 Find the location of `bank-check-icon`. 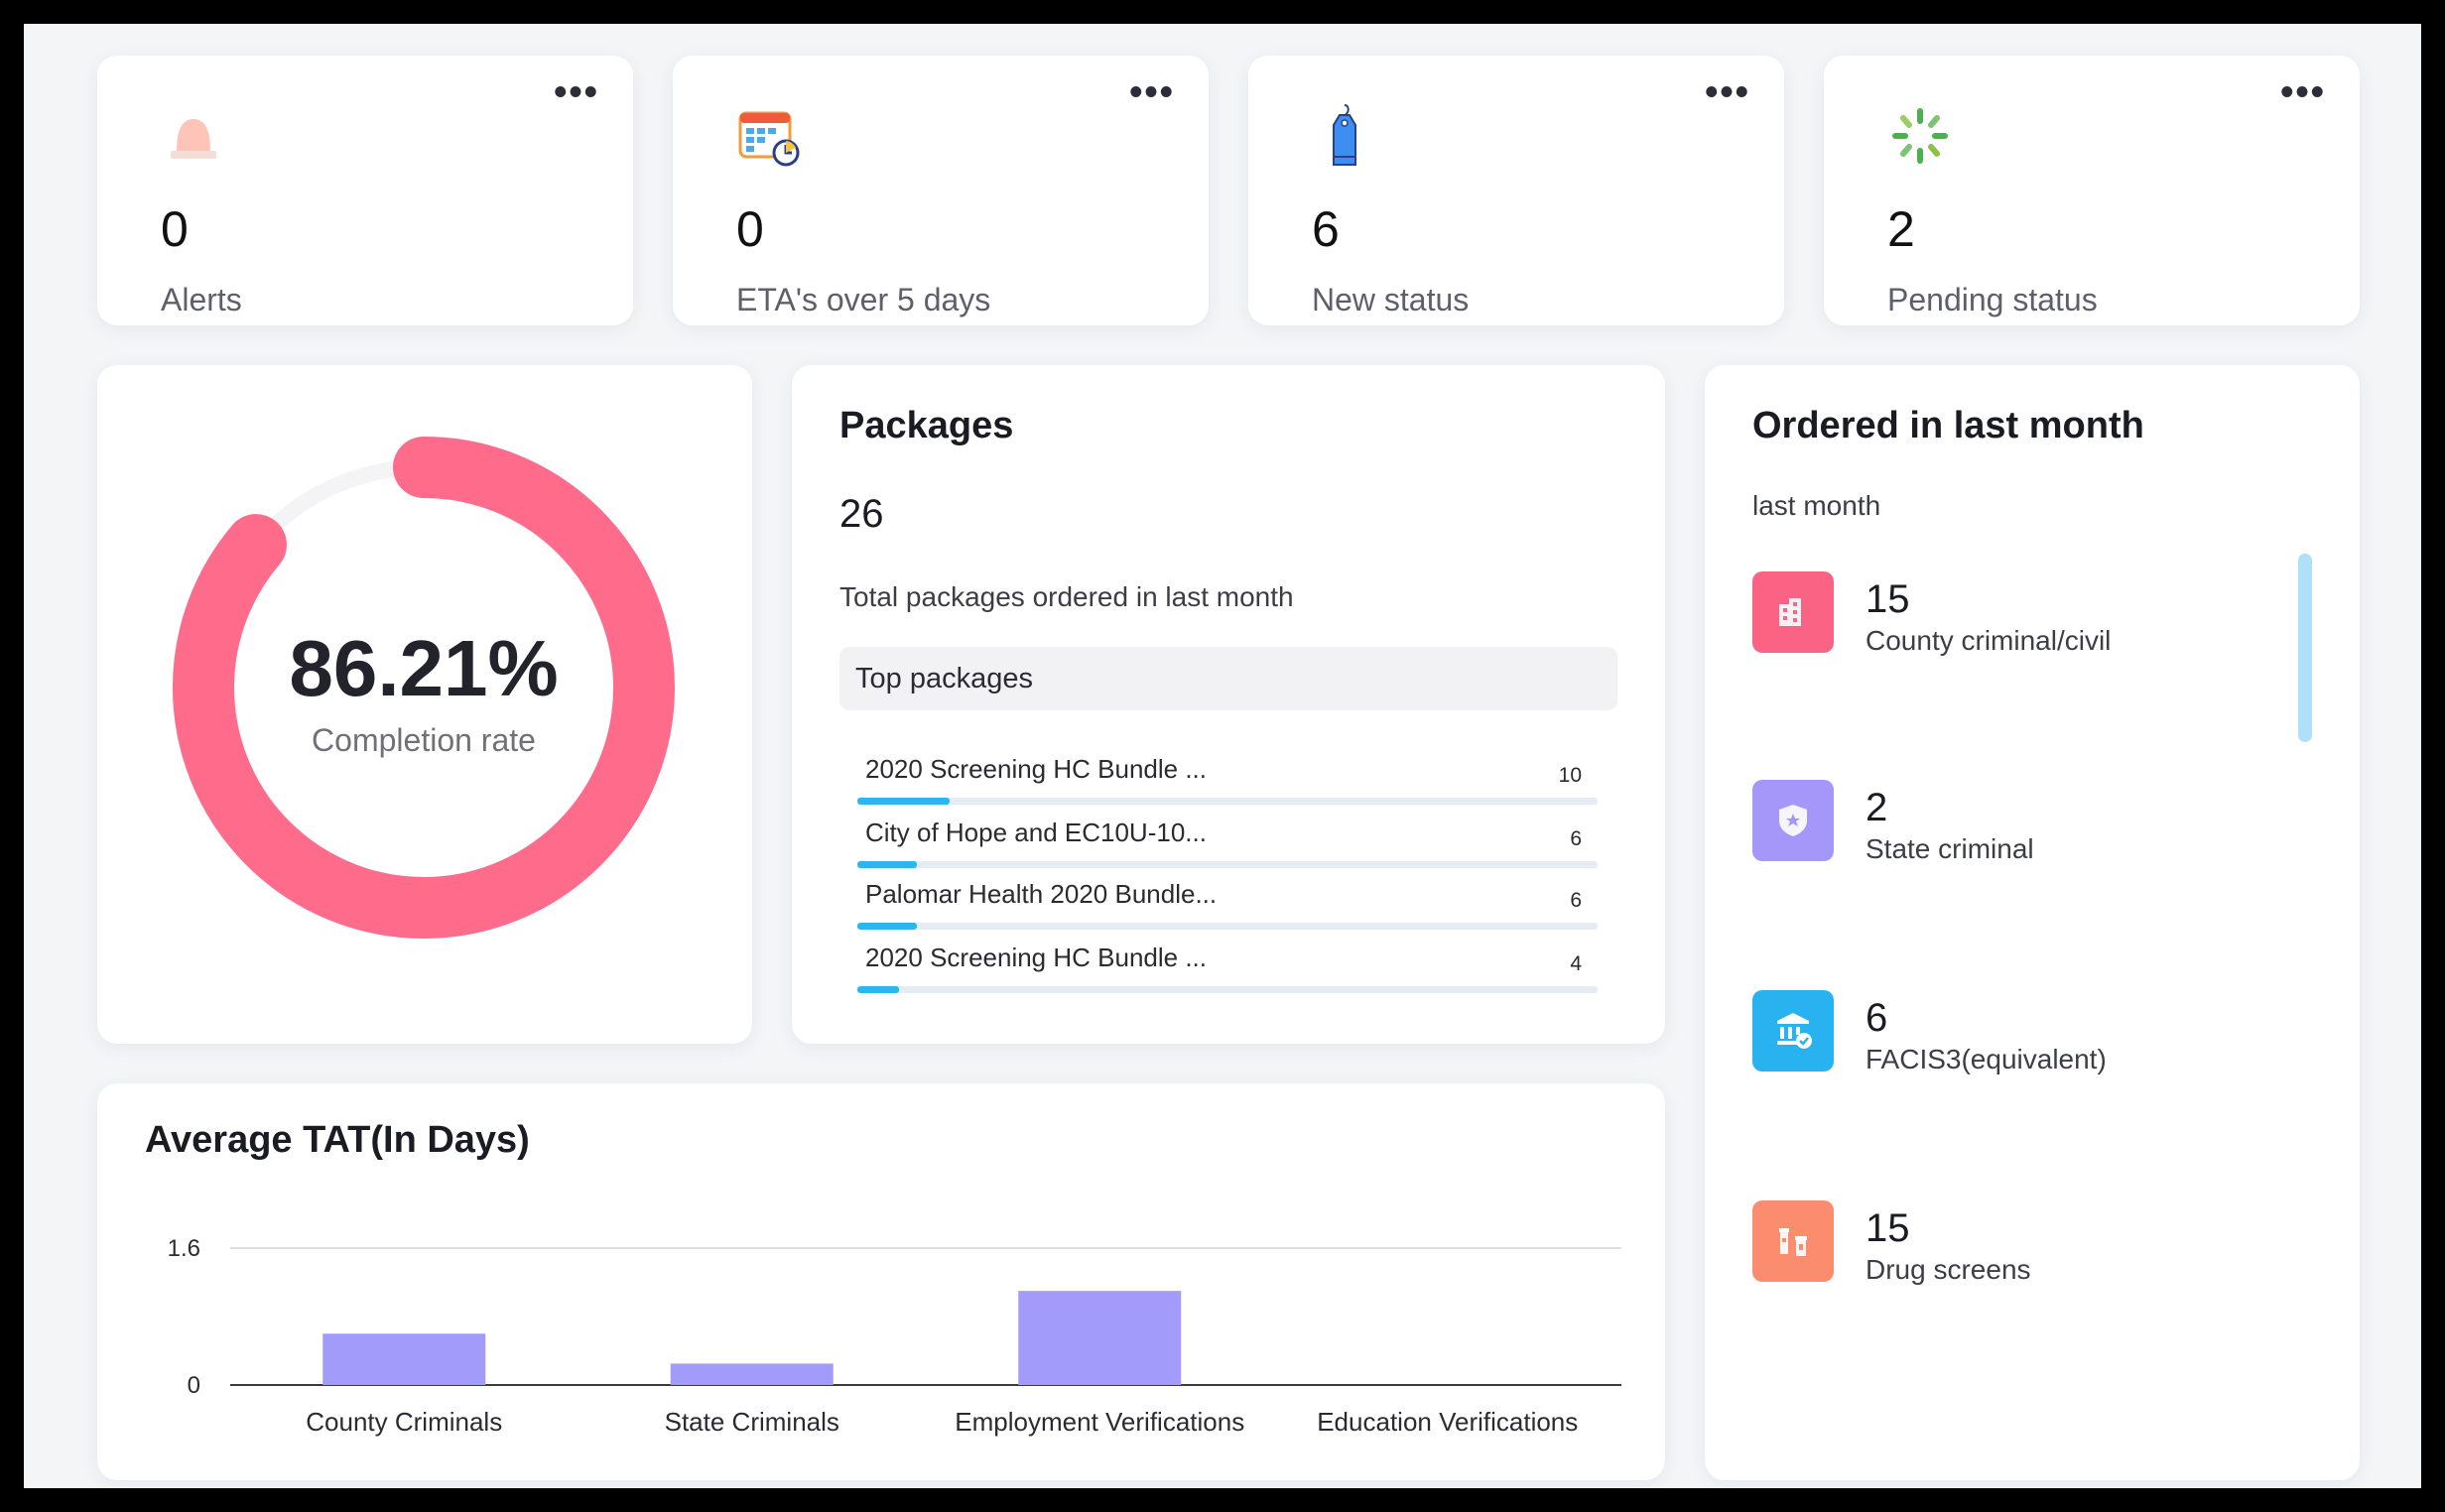

bank-check-icon is located at coordinates (1793, 1030).